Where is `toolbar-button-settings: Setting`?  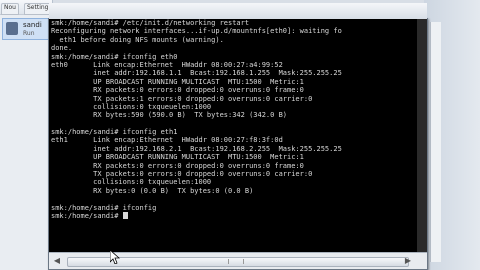 toolbar-button-settings: Setting is located at coordinates (38, 9).